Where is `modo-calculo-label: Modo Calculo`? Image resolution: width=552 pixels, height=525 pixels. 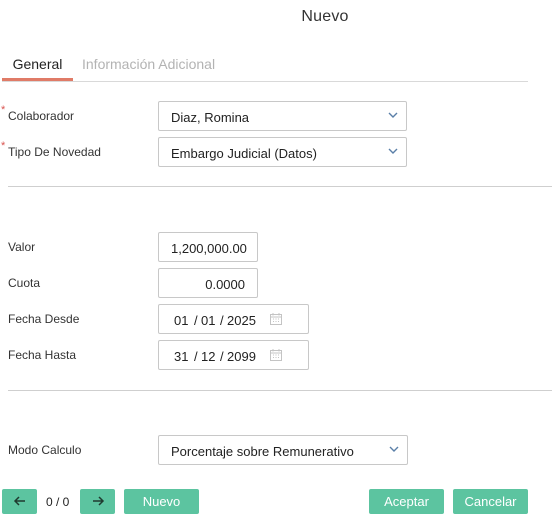 modo-calculo-label: Modo Calculo is located at coordinates (45, 450).